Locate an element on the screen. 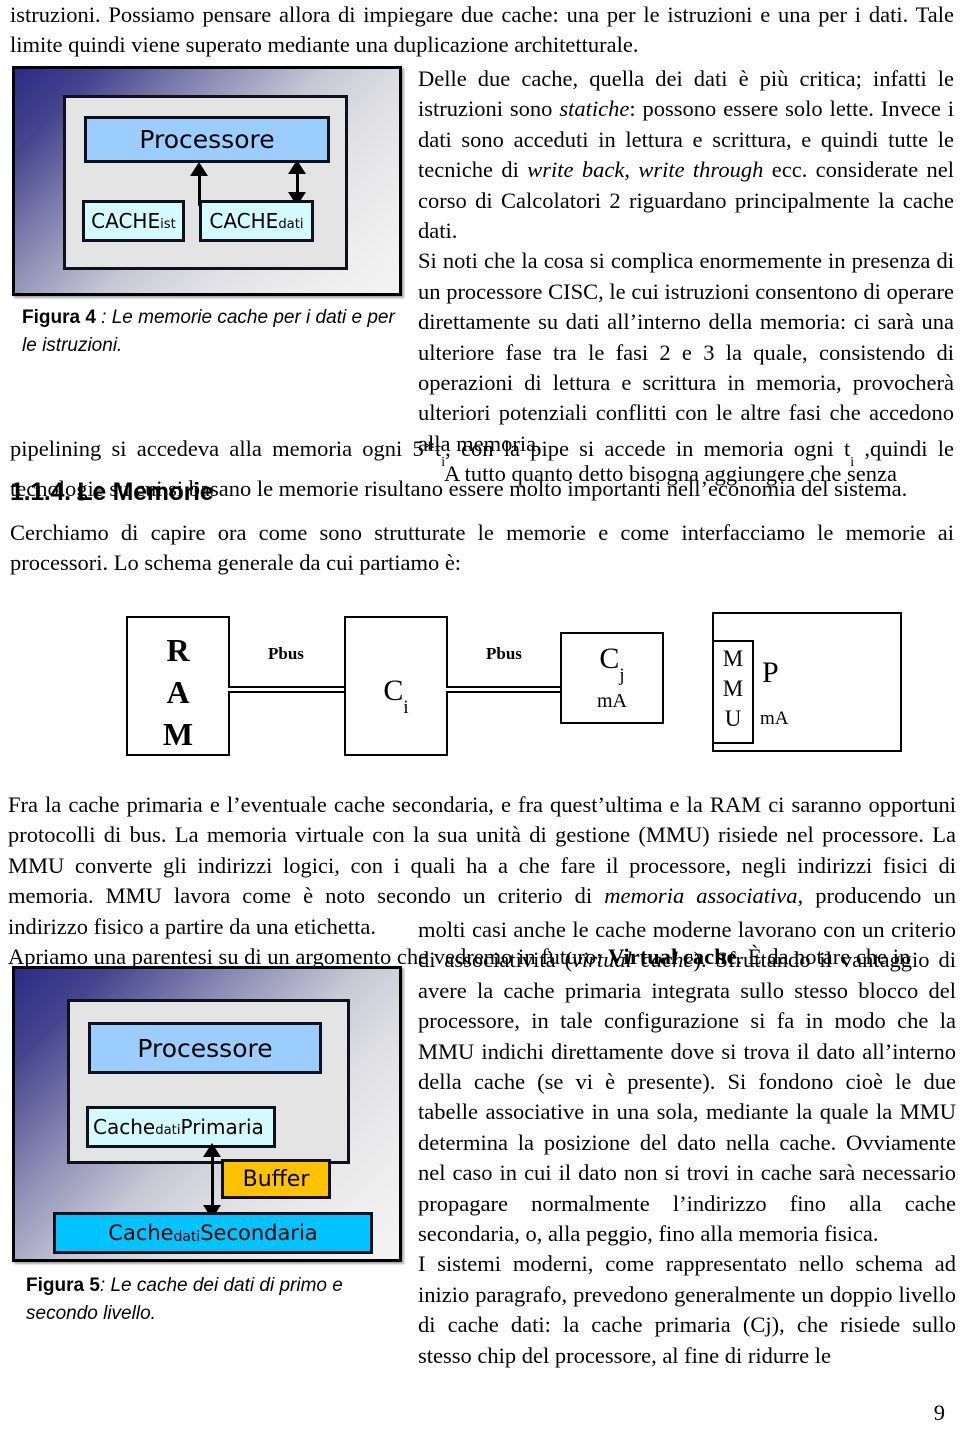 This screenshot has height=1451, width=960. figure-5-cache-primaria-base: Cache is located at coordinates (124, 1127).